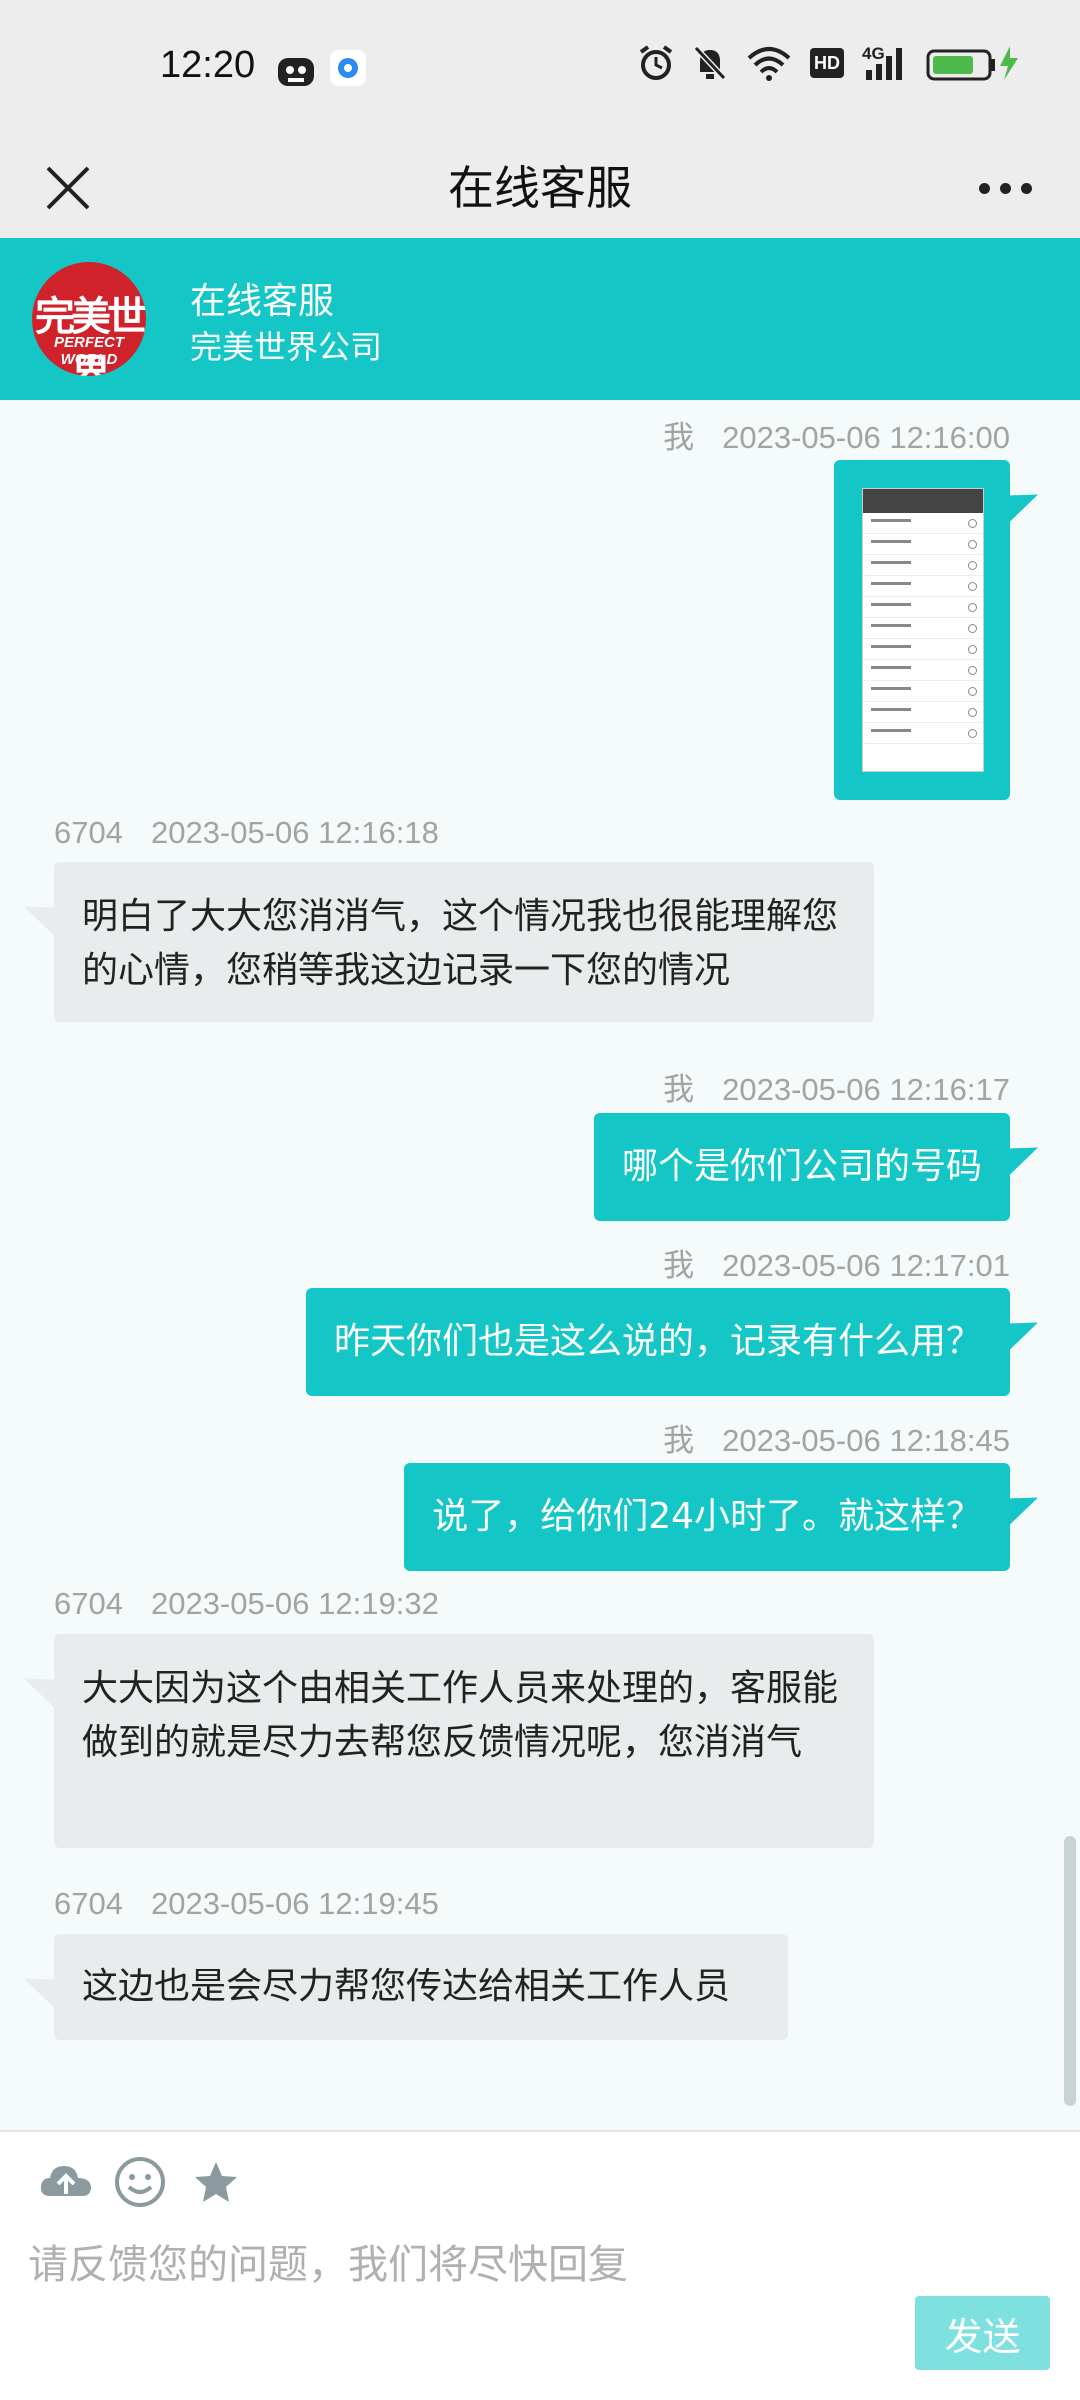 This screenshot has height=2400, width=1080. I want to click on emoji-icon, so click(140, 2182).